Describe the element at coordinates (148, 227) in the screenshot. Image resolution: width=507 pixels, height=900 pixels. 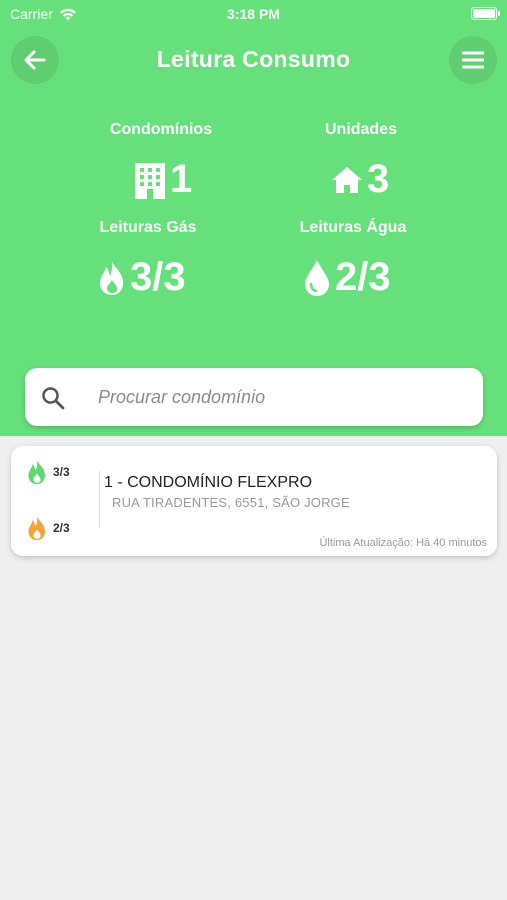
I see `stat-label-leituras-gas: Leituras Gás` at that location.